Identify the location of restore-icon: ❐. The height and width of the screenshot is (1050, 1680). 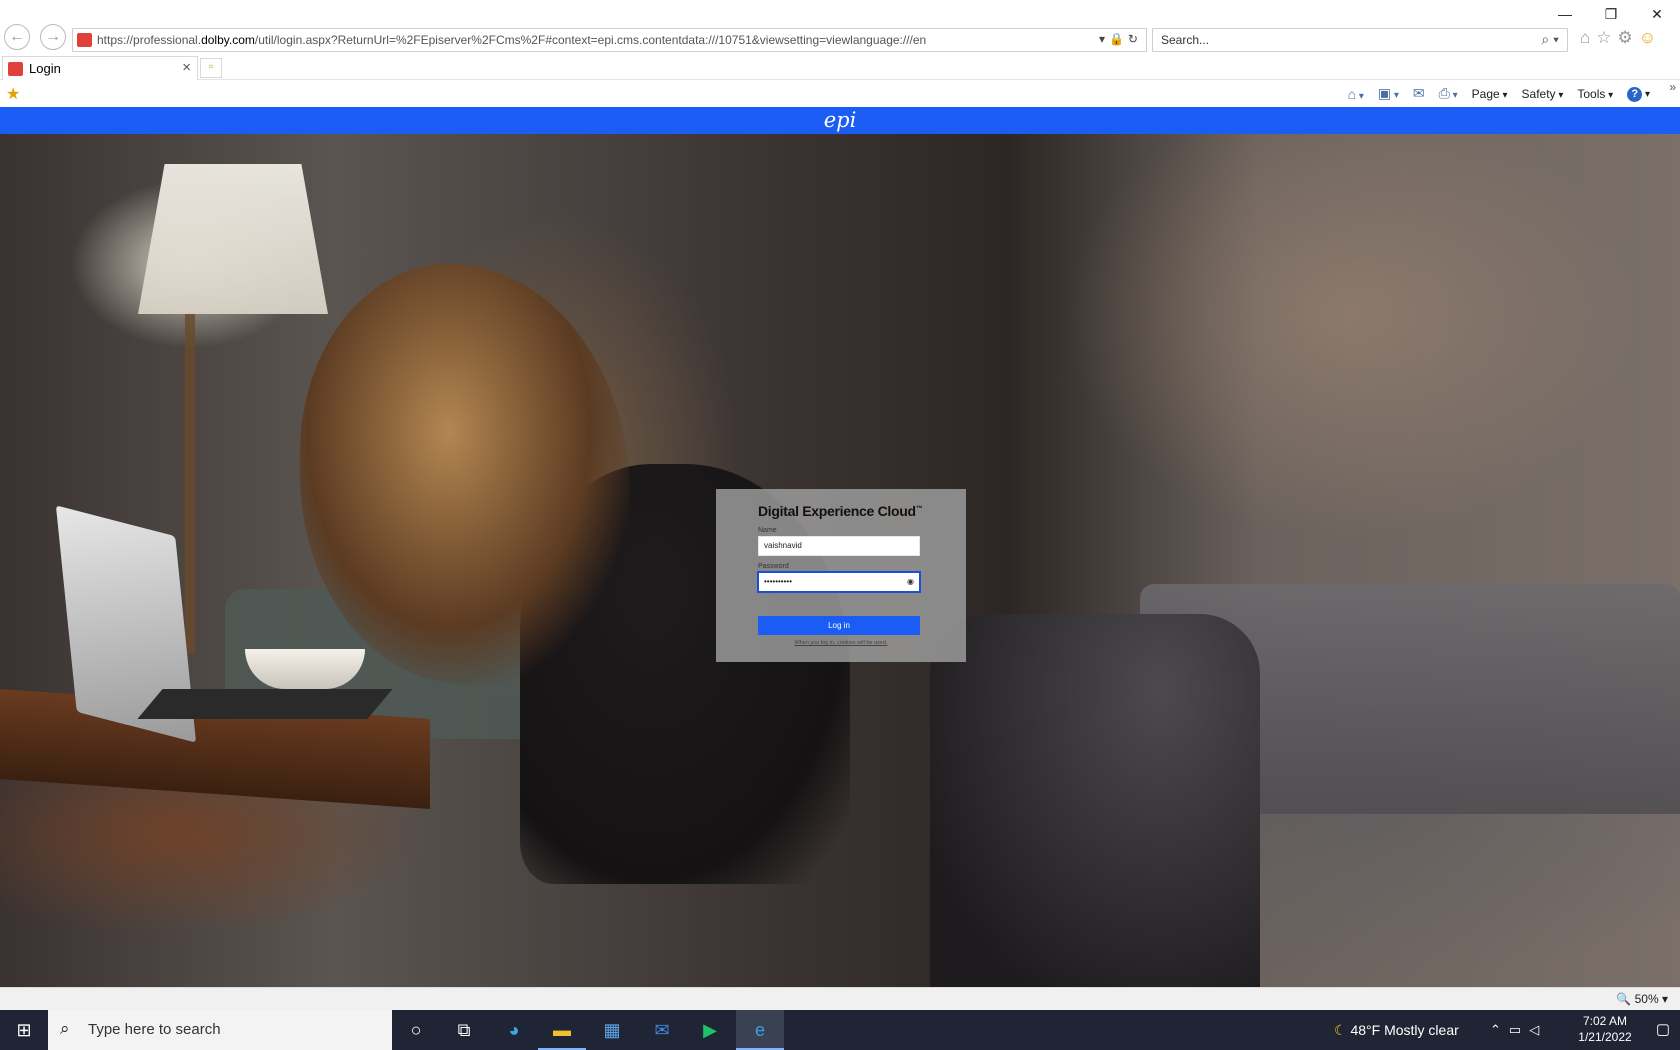
(1611, 14).